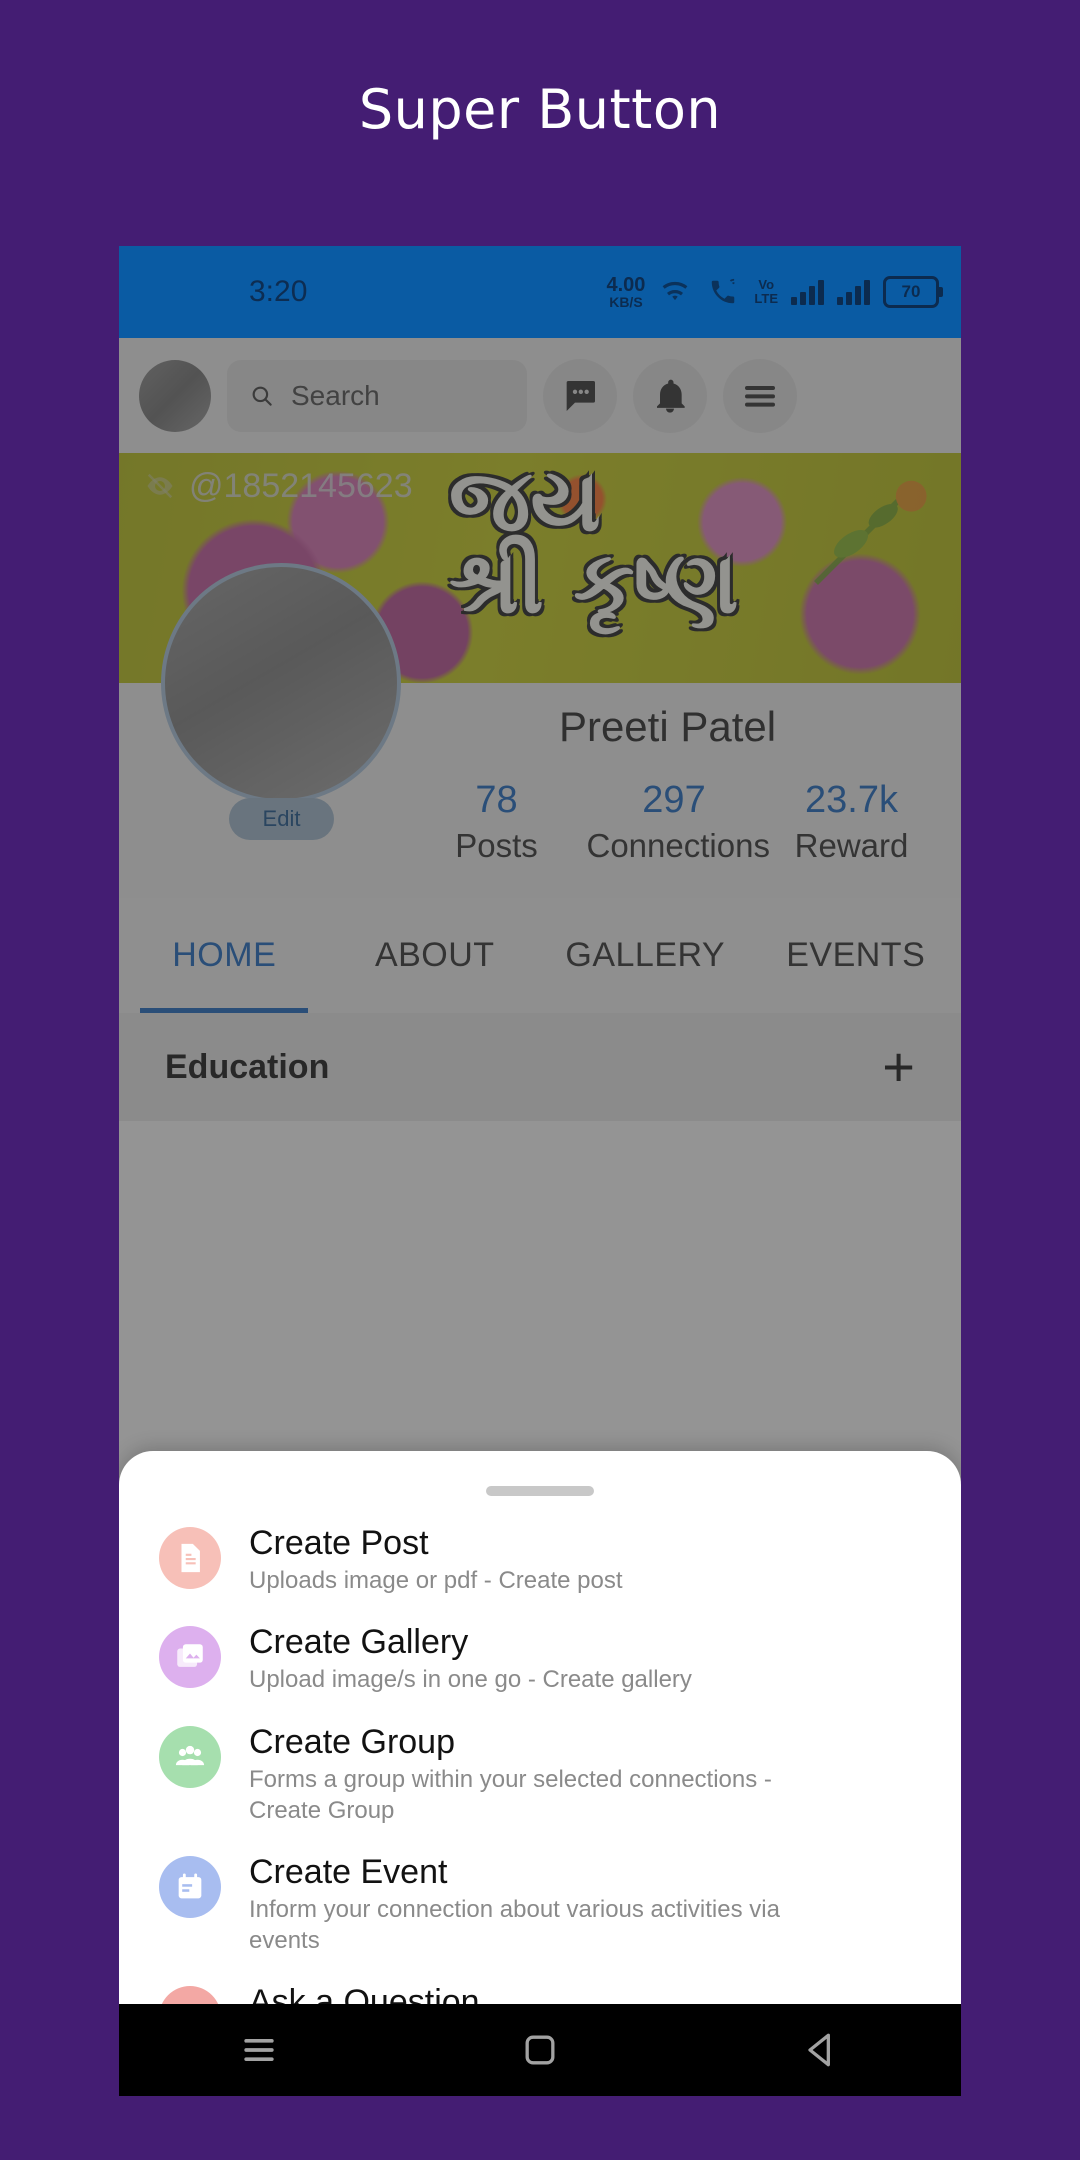 This screenshot has height=2160, width=1080. Describe the element at coordinates (224, 955) in the screenshot. I see `tab-home: HOME` at that location.